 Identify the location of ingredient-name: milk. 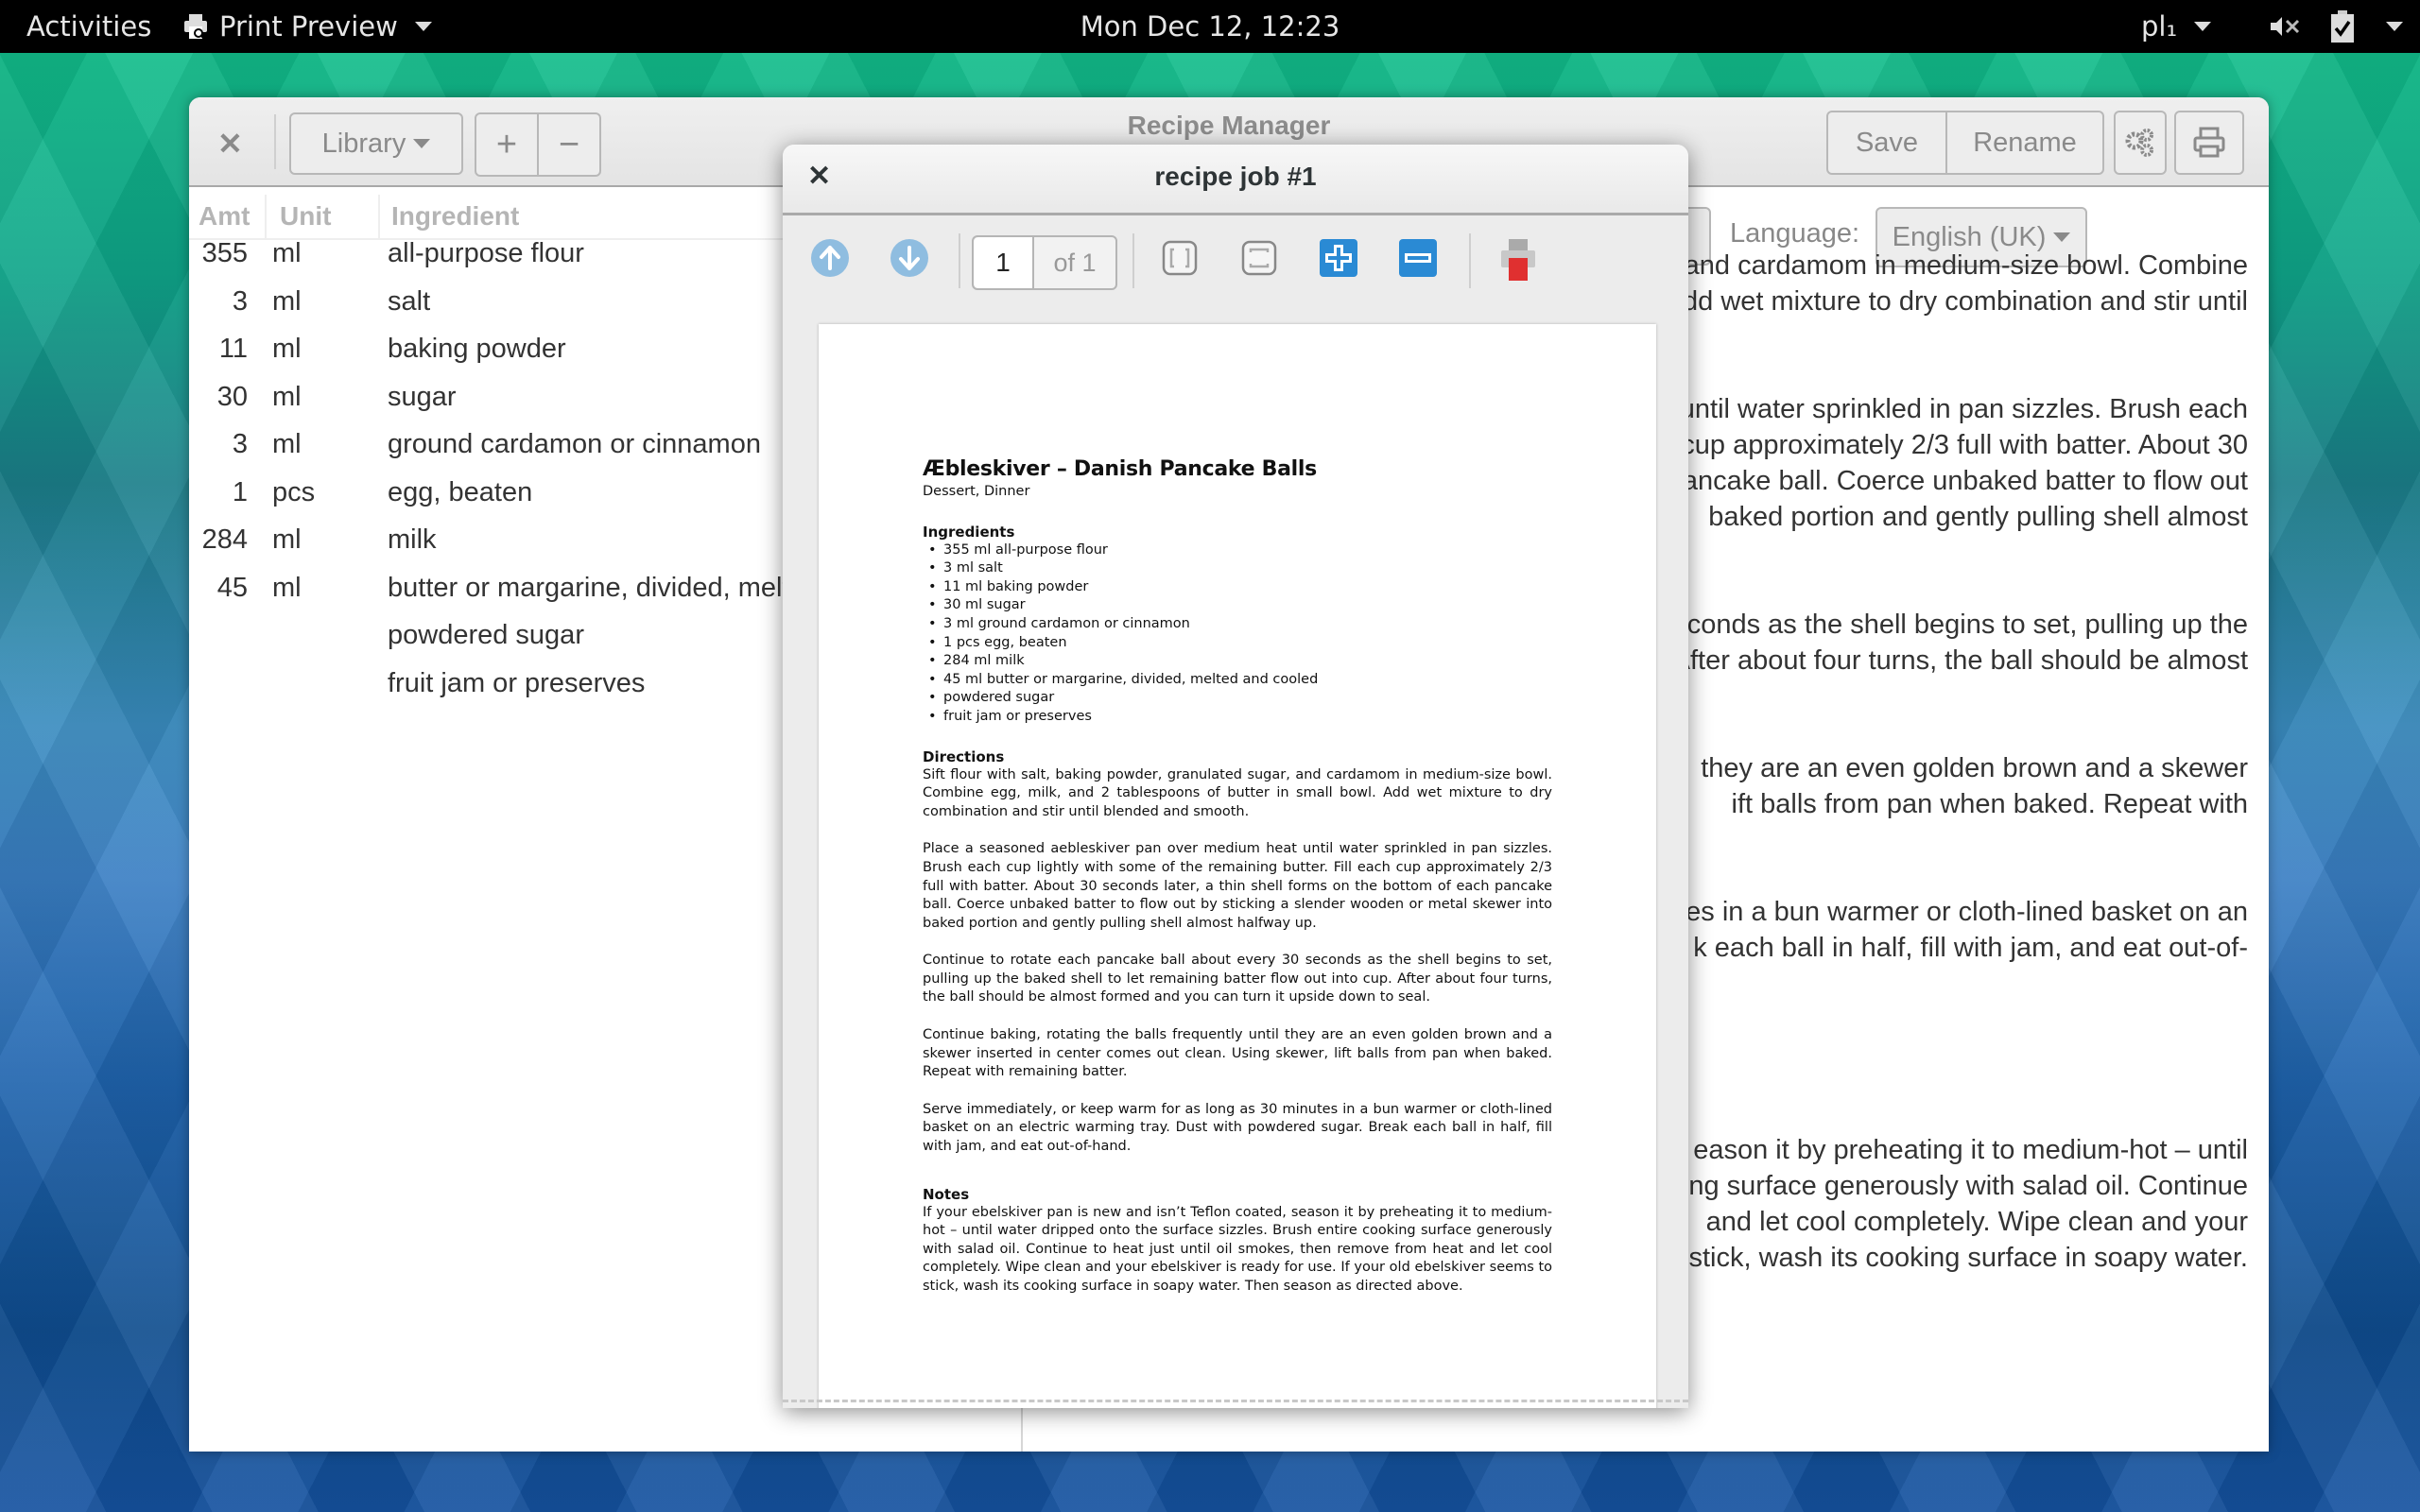
(412, 539).